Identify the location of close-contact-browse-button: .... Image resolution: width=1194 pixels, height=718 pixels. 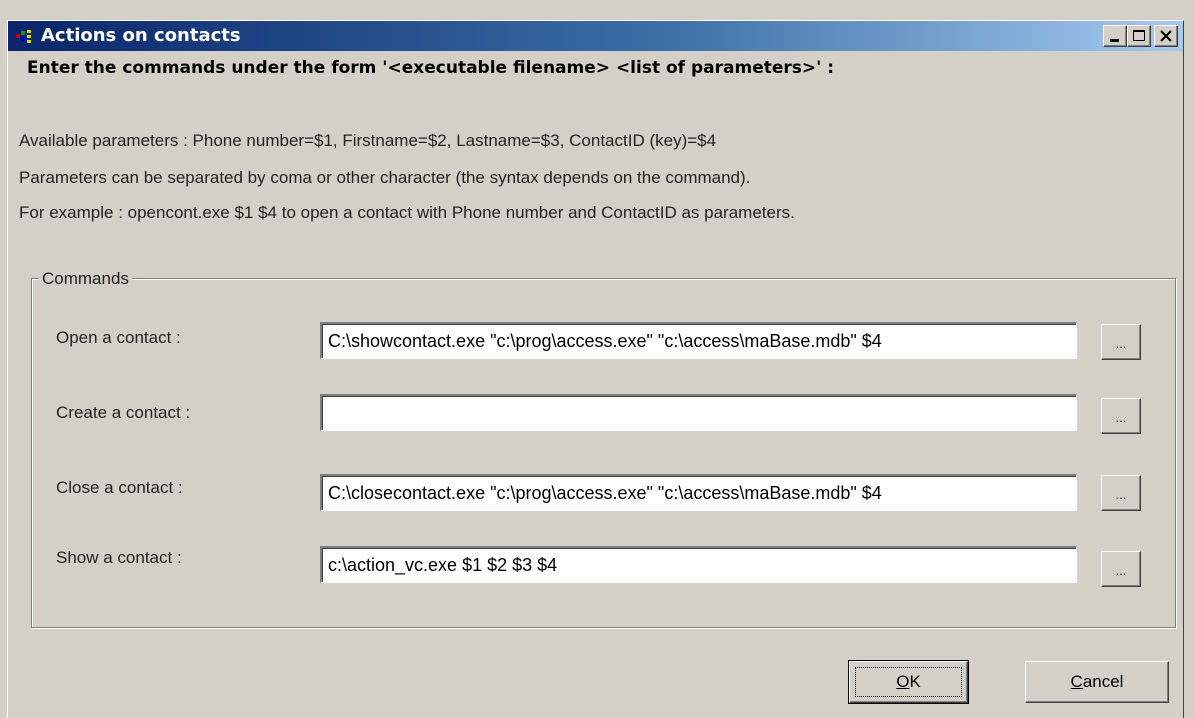
(1121, 493).